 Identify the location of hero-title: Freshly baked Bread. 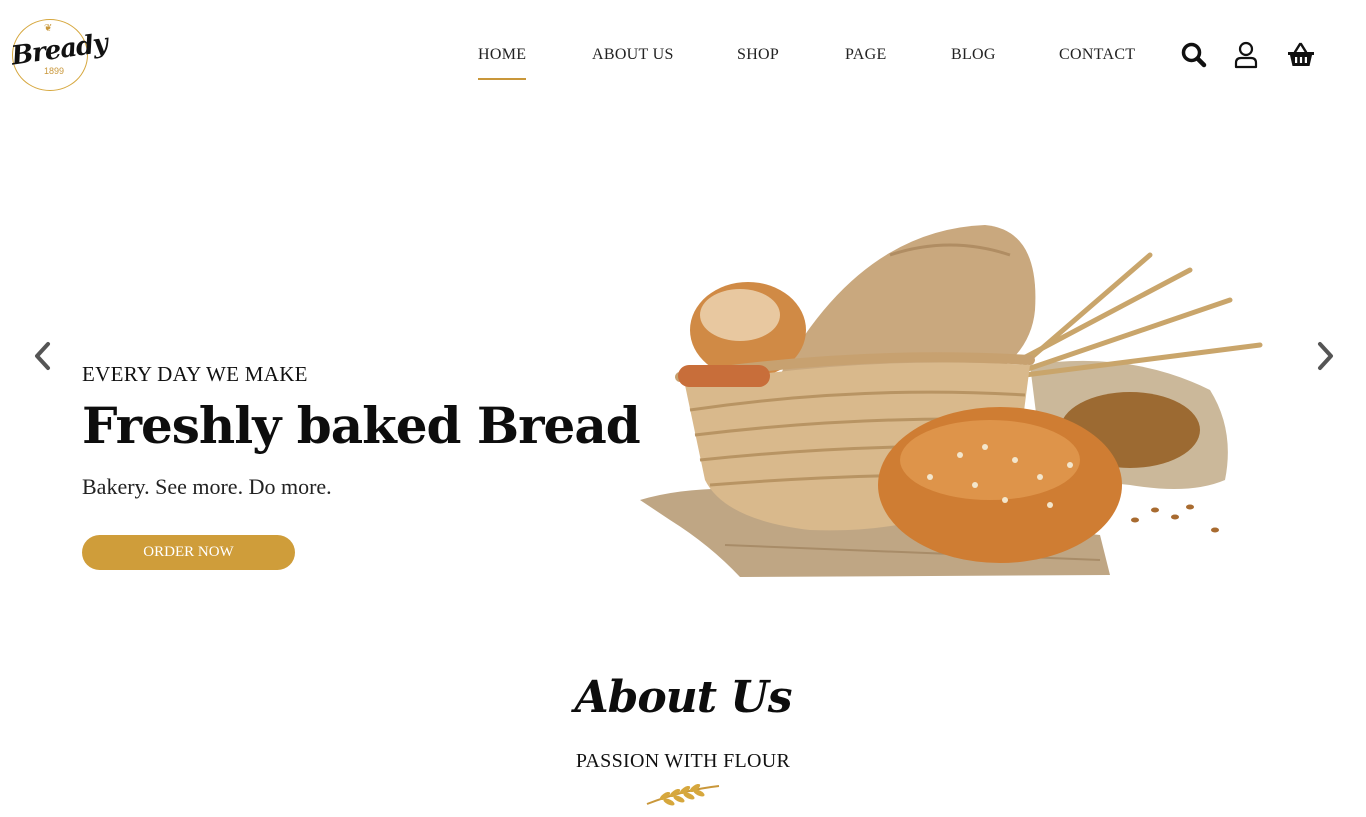
(361, 425).